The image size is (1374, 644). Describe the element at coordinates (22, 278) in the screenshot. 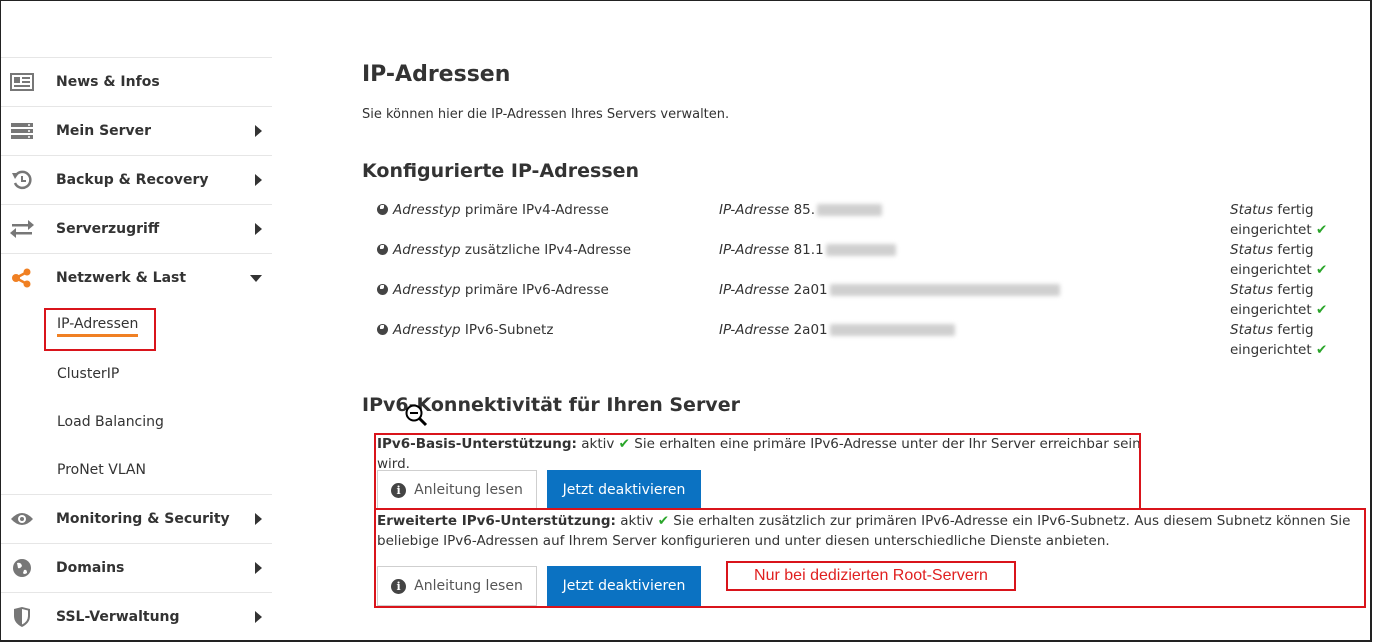

I see `share-nodes-icon` at that location.